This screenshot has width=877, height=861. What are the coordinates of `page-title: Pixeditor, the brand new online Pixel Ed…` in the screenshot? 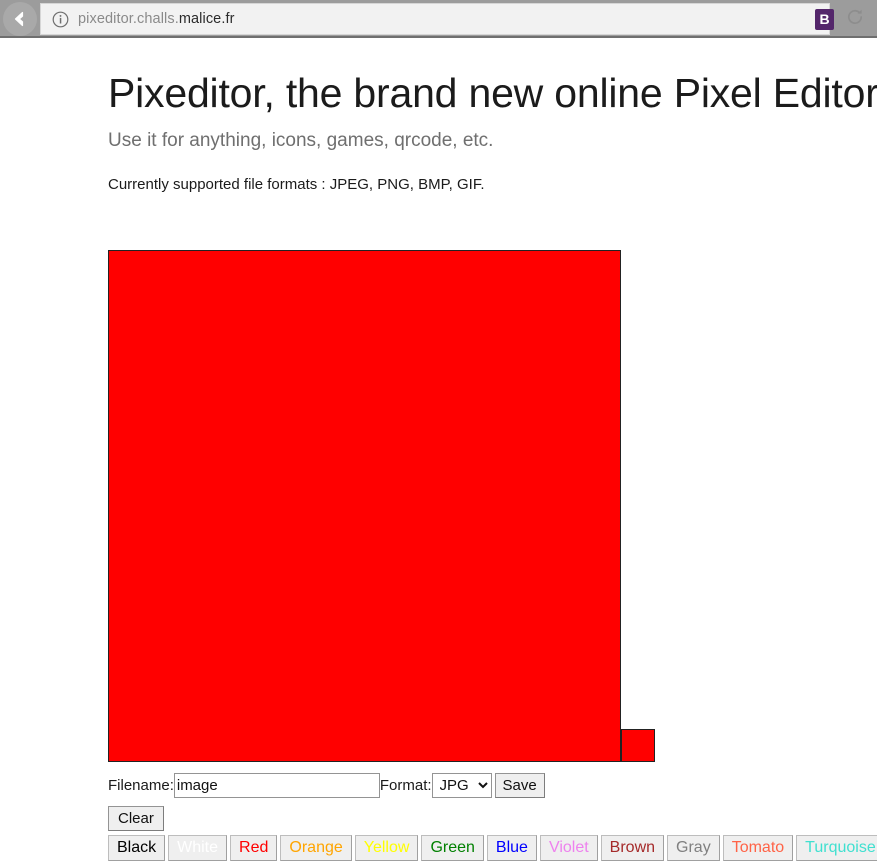 It's located at (492, 93).